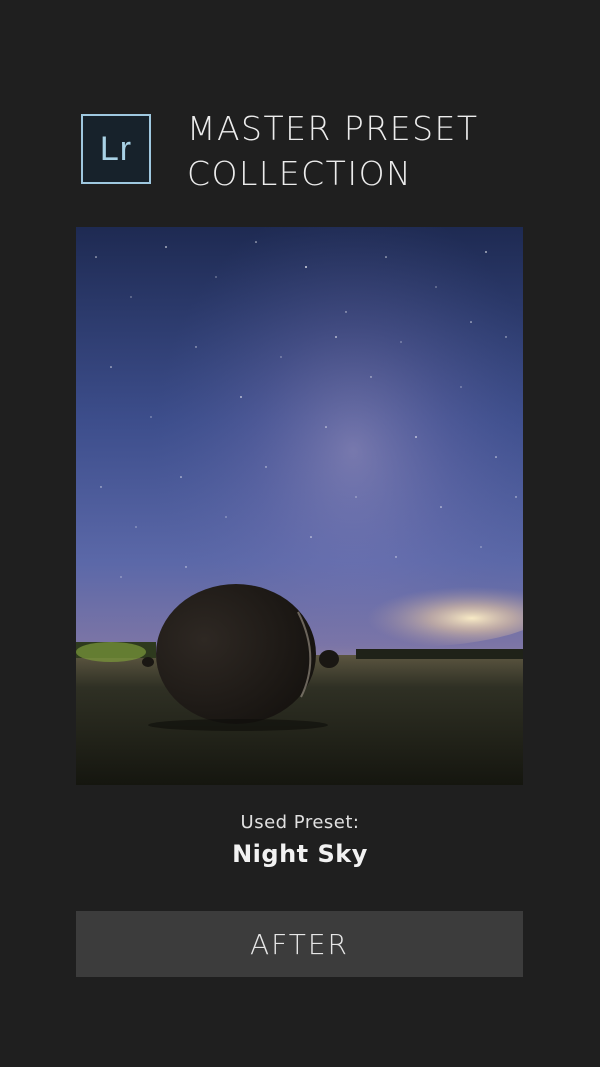  I want to click on logo-text: Lr, so click(116, 149).